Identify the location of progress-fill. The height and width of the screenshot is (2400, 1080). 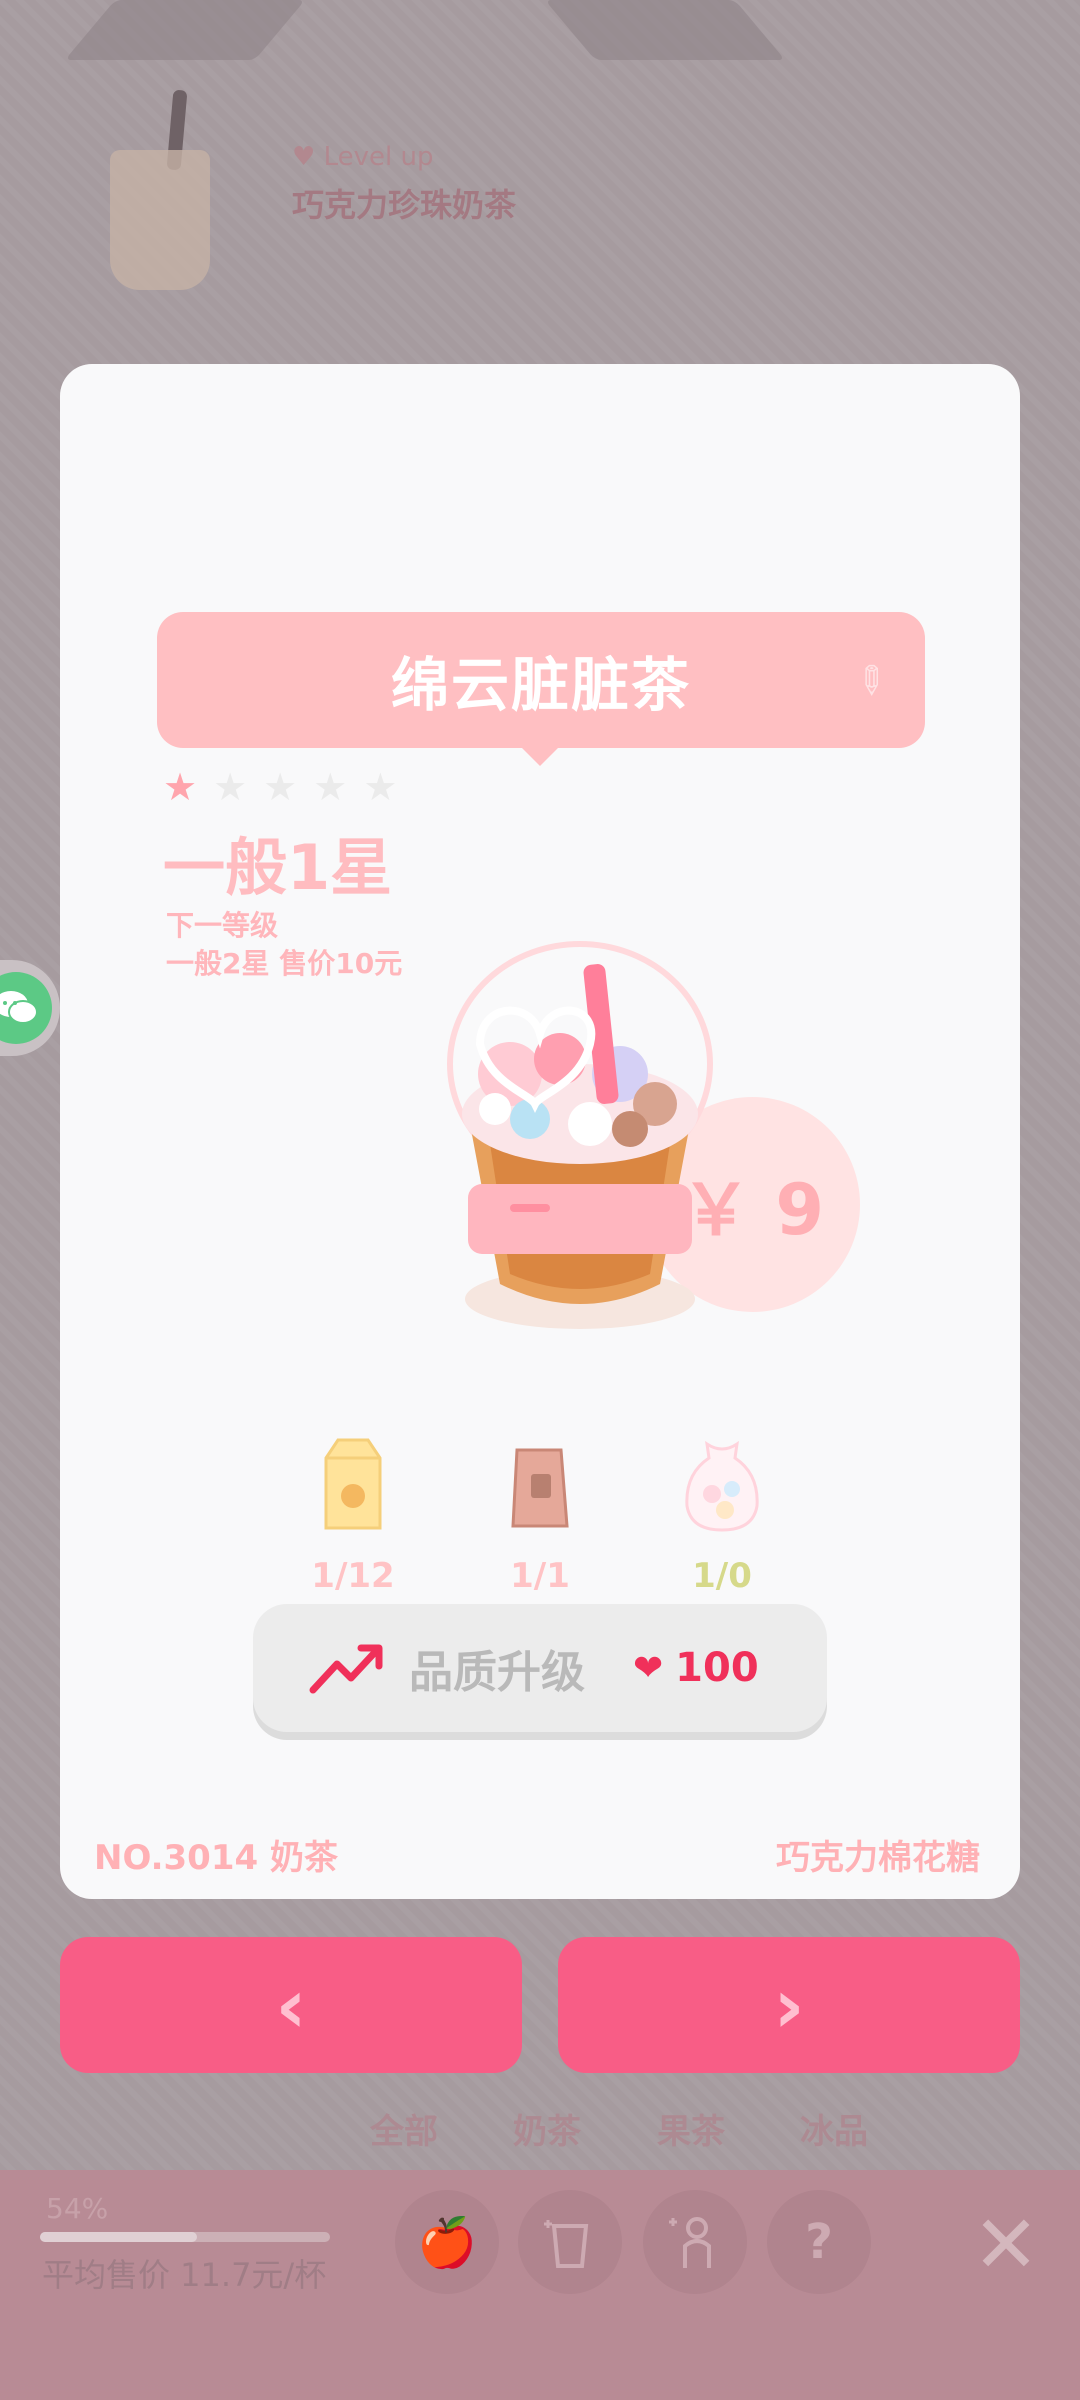
(118, 2237).